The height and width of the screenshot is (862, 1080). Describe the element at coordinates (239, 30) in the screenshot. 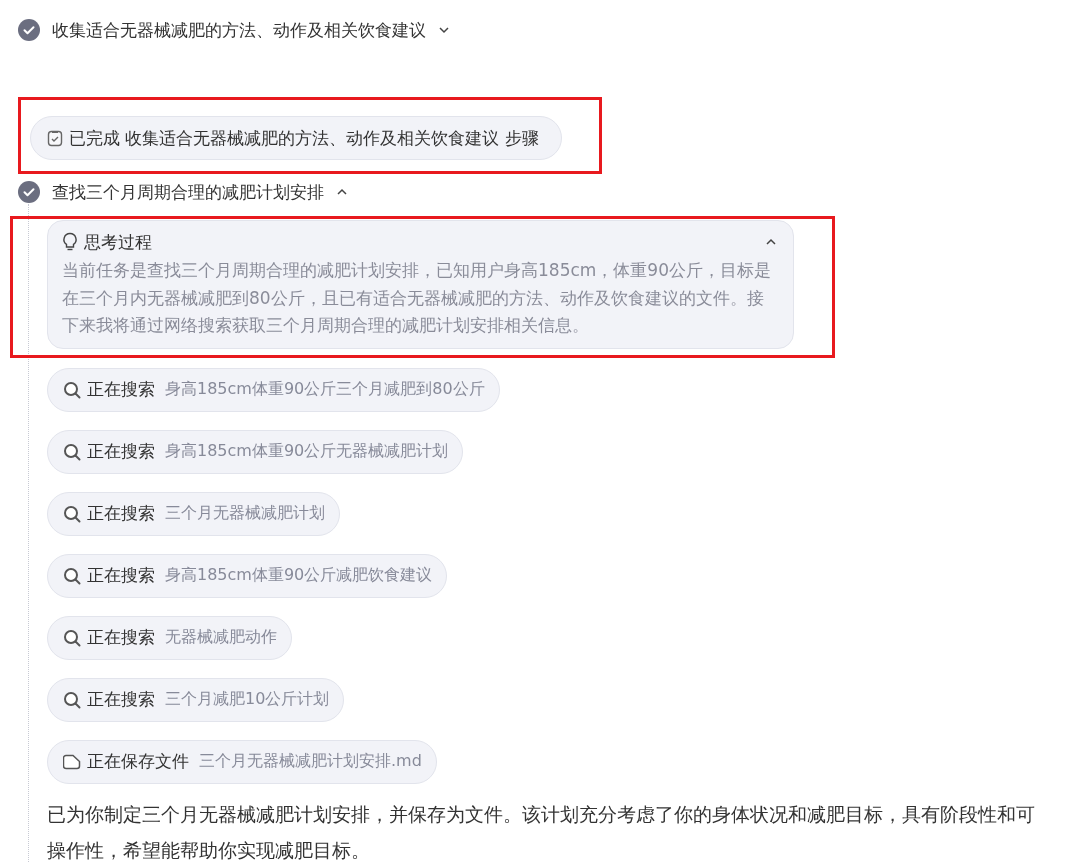

I see `step-title: 收集适合无器械减肥的方法、动作及相关饮食建议` at that location.